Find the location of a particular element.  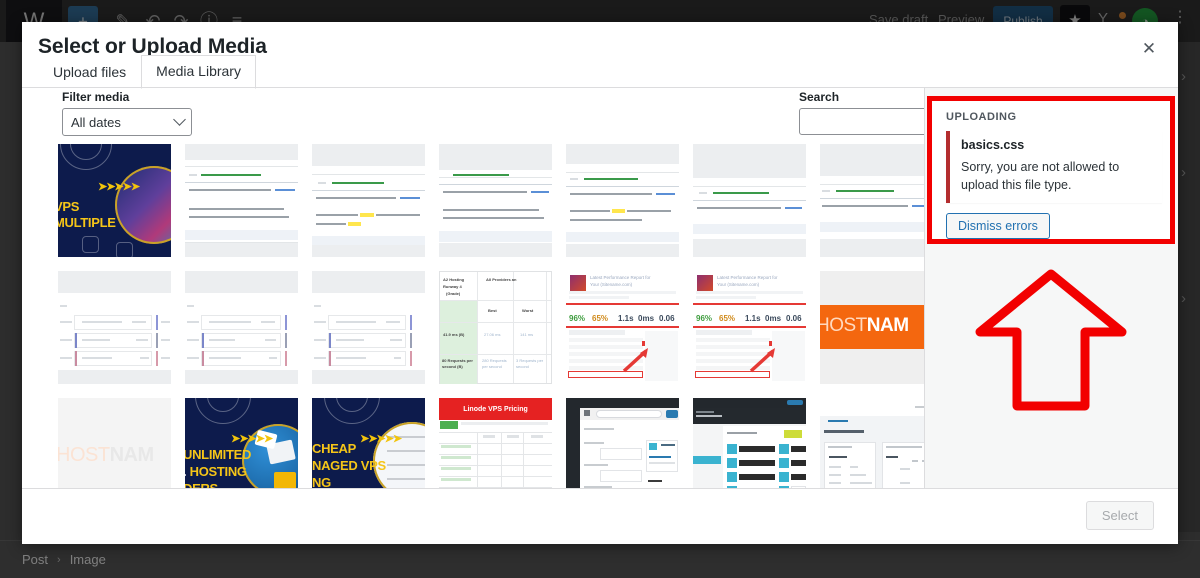

search-label: Search is located at coordinates (819, 97).